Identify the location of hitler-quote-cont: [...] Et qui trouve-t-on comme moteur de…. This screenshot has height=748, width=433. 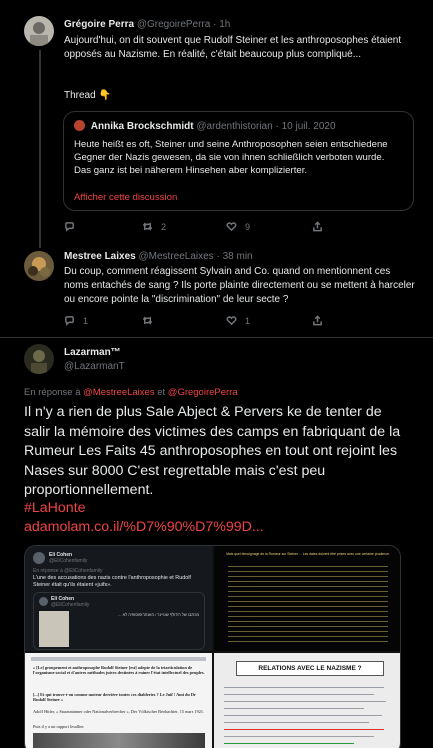
(114, 697).